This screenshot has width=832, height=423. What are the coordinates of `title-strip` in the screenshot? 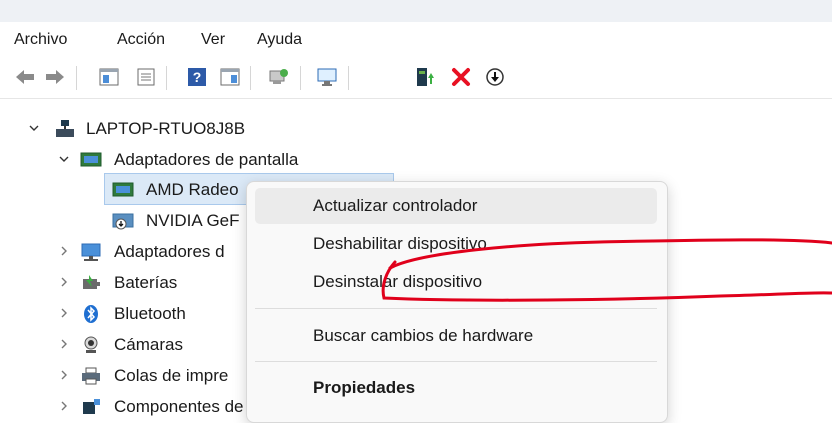 It's located at (416, 11).